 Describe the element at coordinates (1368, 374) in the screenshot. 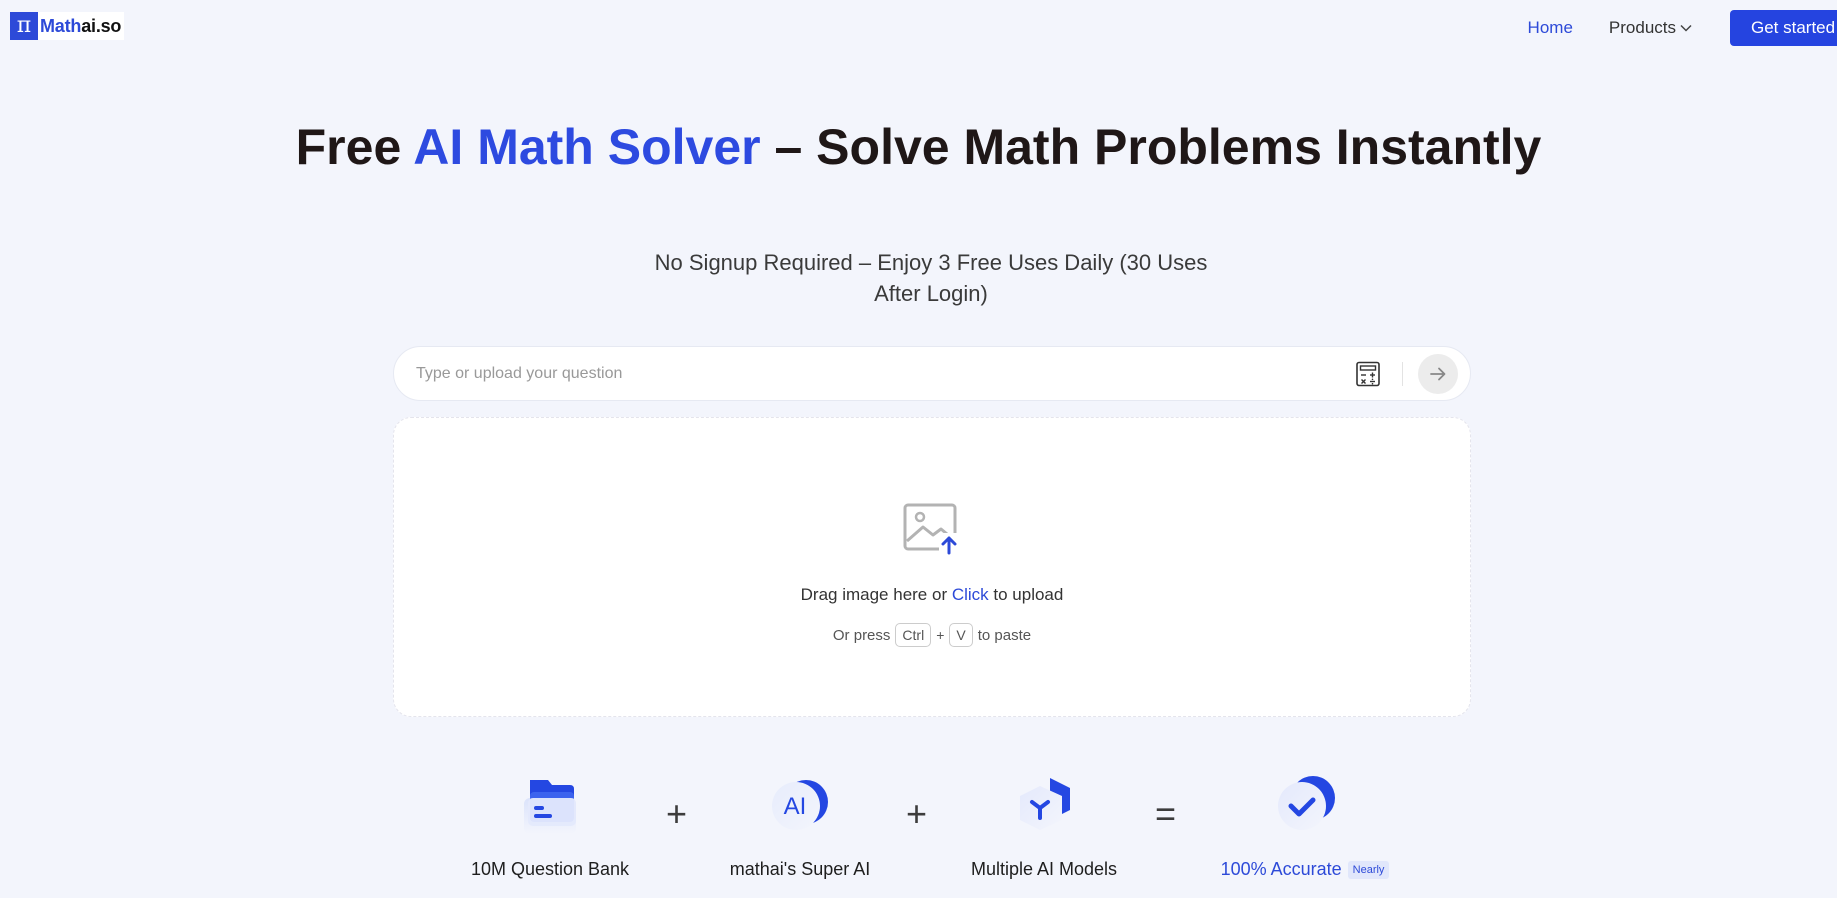

I see `calculator-icon` at that location.